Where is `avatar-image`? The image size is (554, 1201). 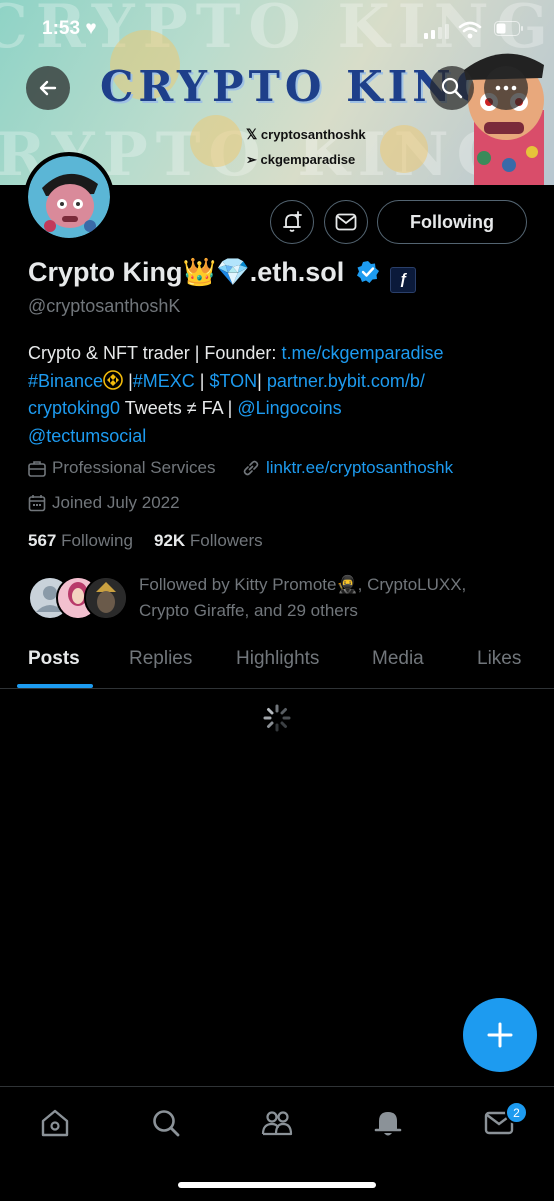 avatar-image is located at coordinates (69, 197).